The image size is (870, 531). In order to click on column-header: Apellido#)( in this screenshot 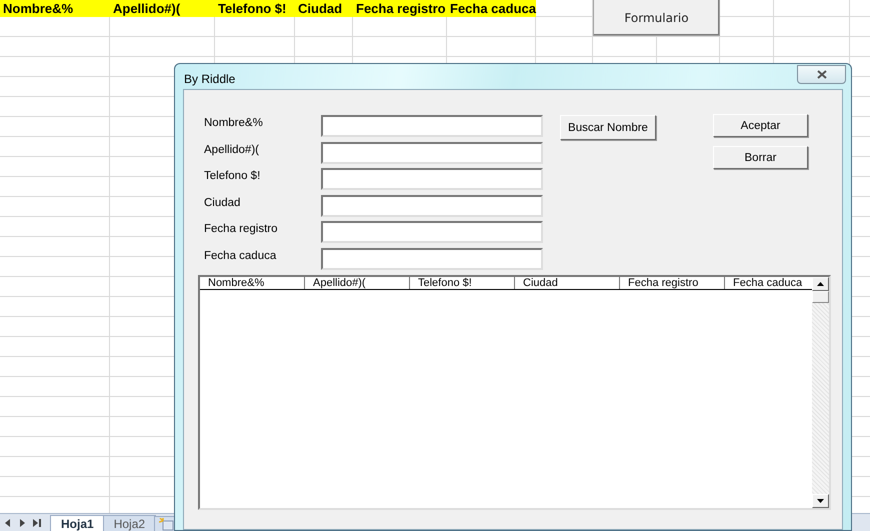, I will do `click(357, 282)`.